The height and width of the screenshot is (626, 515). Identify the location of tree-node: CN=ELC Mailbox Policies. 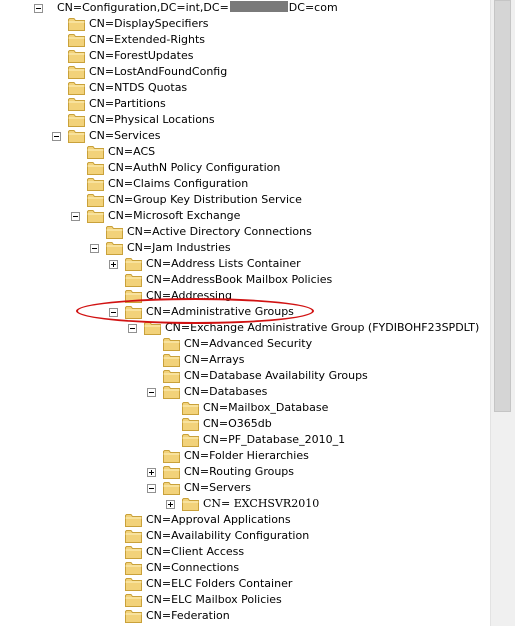
(245, 600).